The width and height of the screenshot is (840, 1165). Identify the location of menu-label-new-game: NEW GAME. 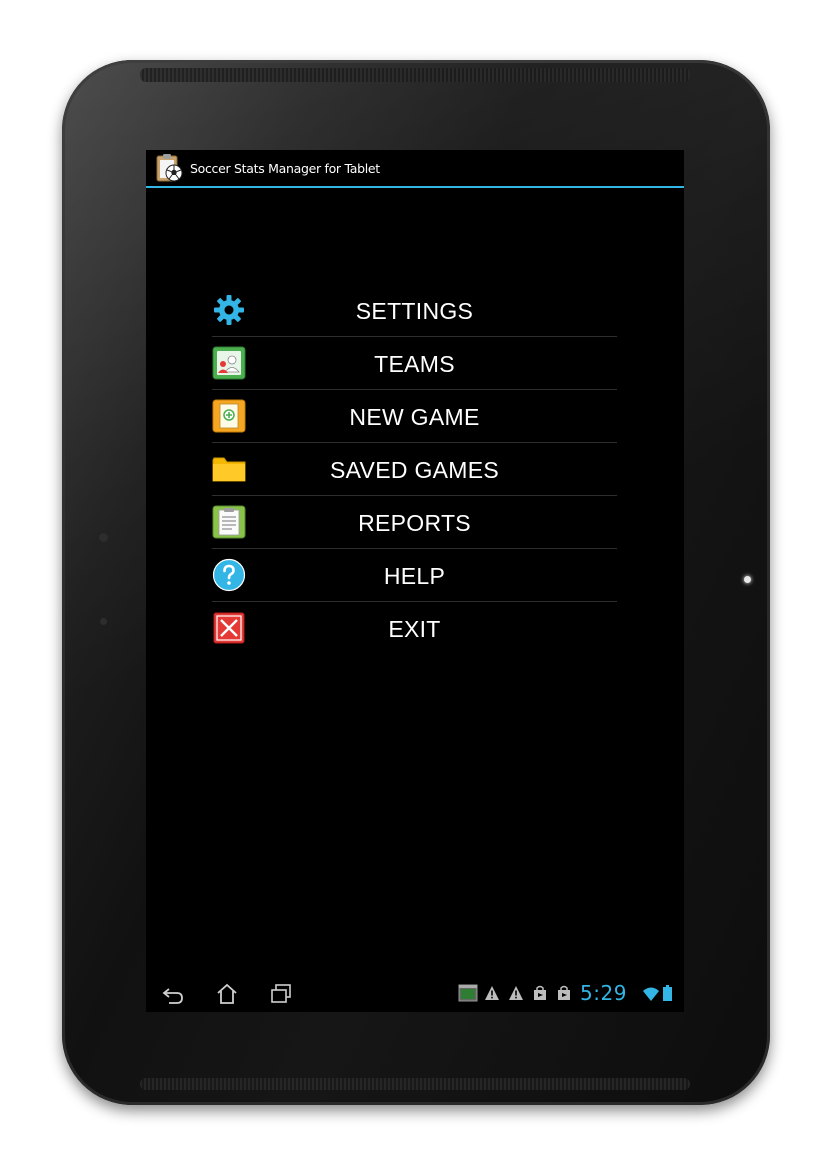
(414, 417).